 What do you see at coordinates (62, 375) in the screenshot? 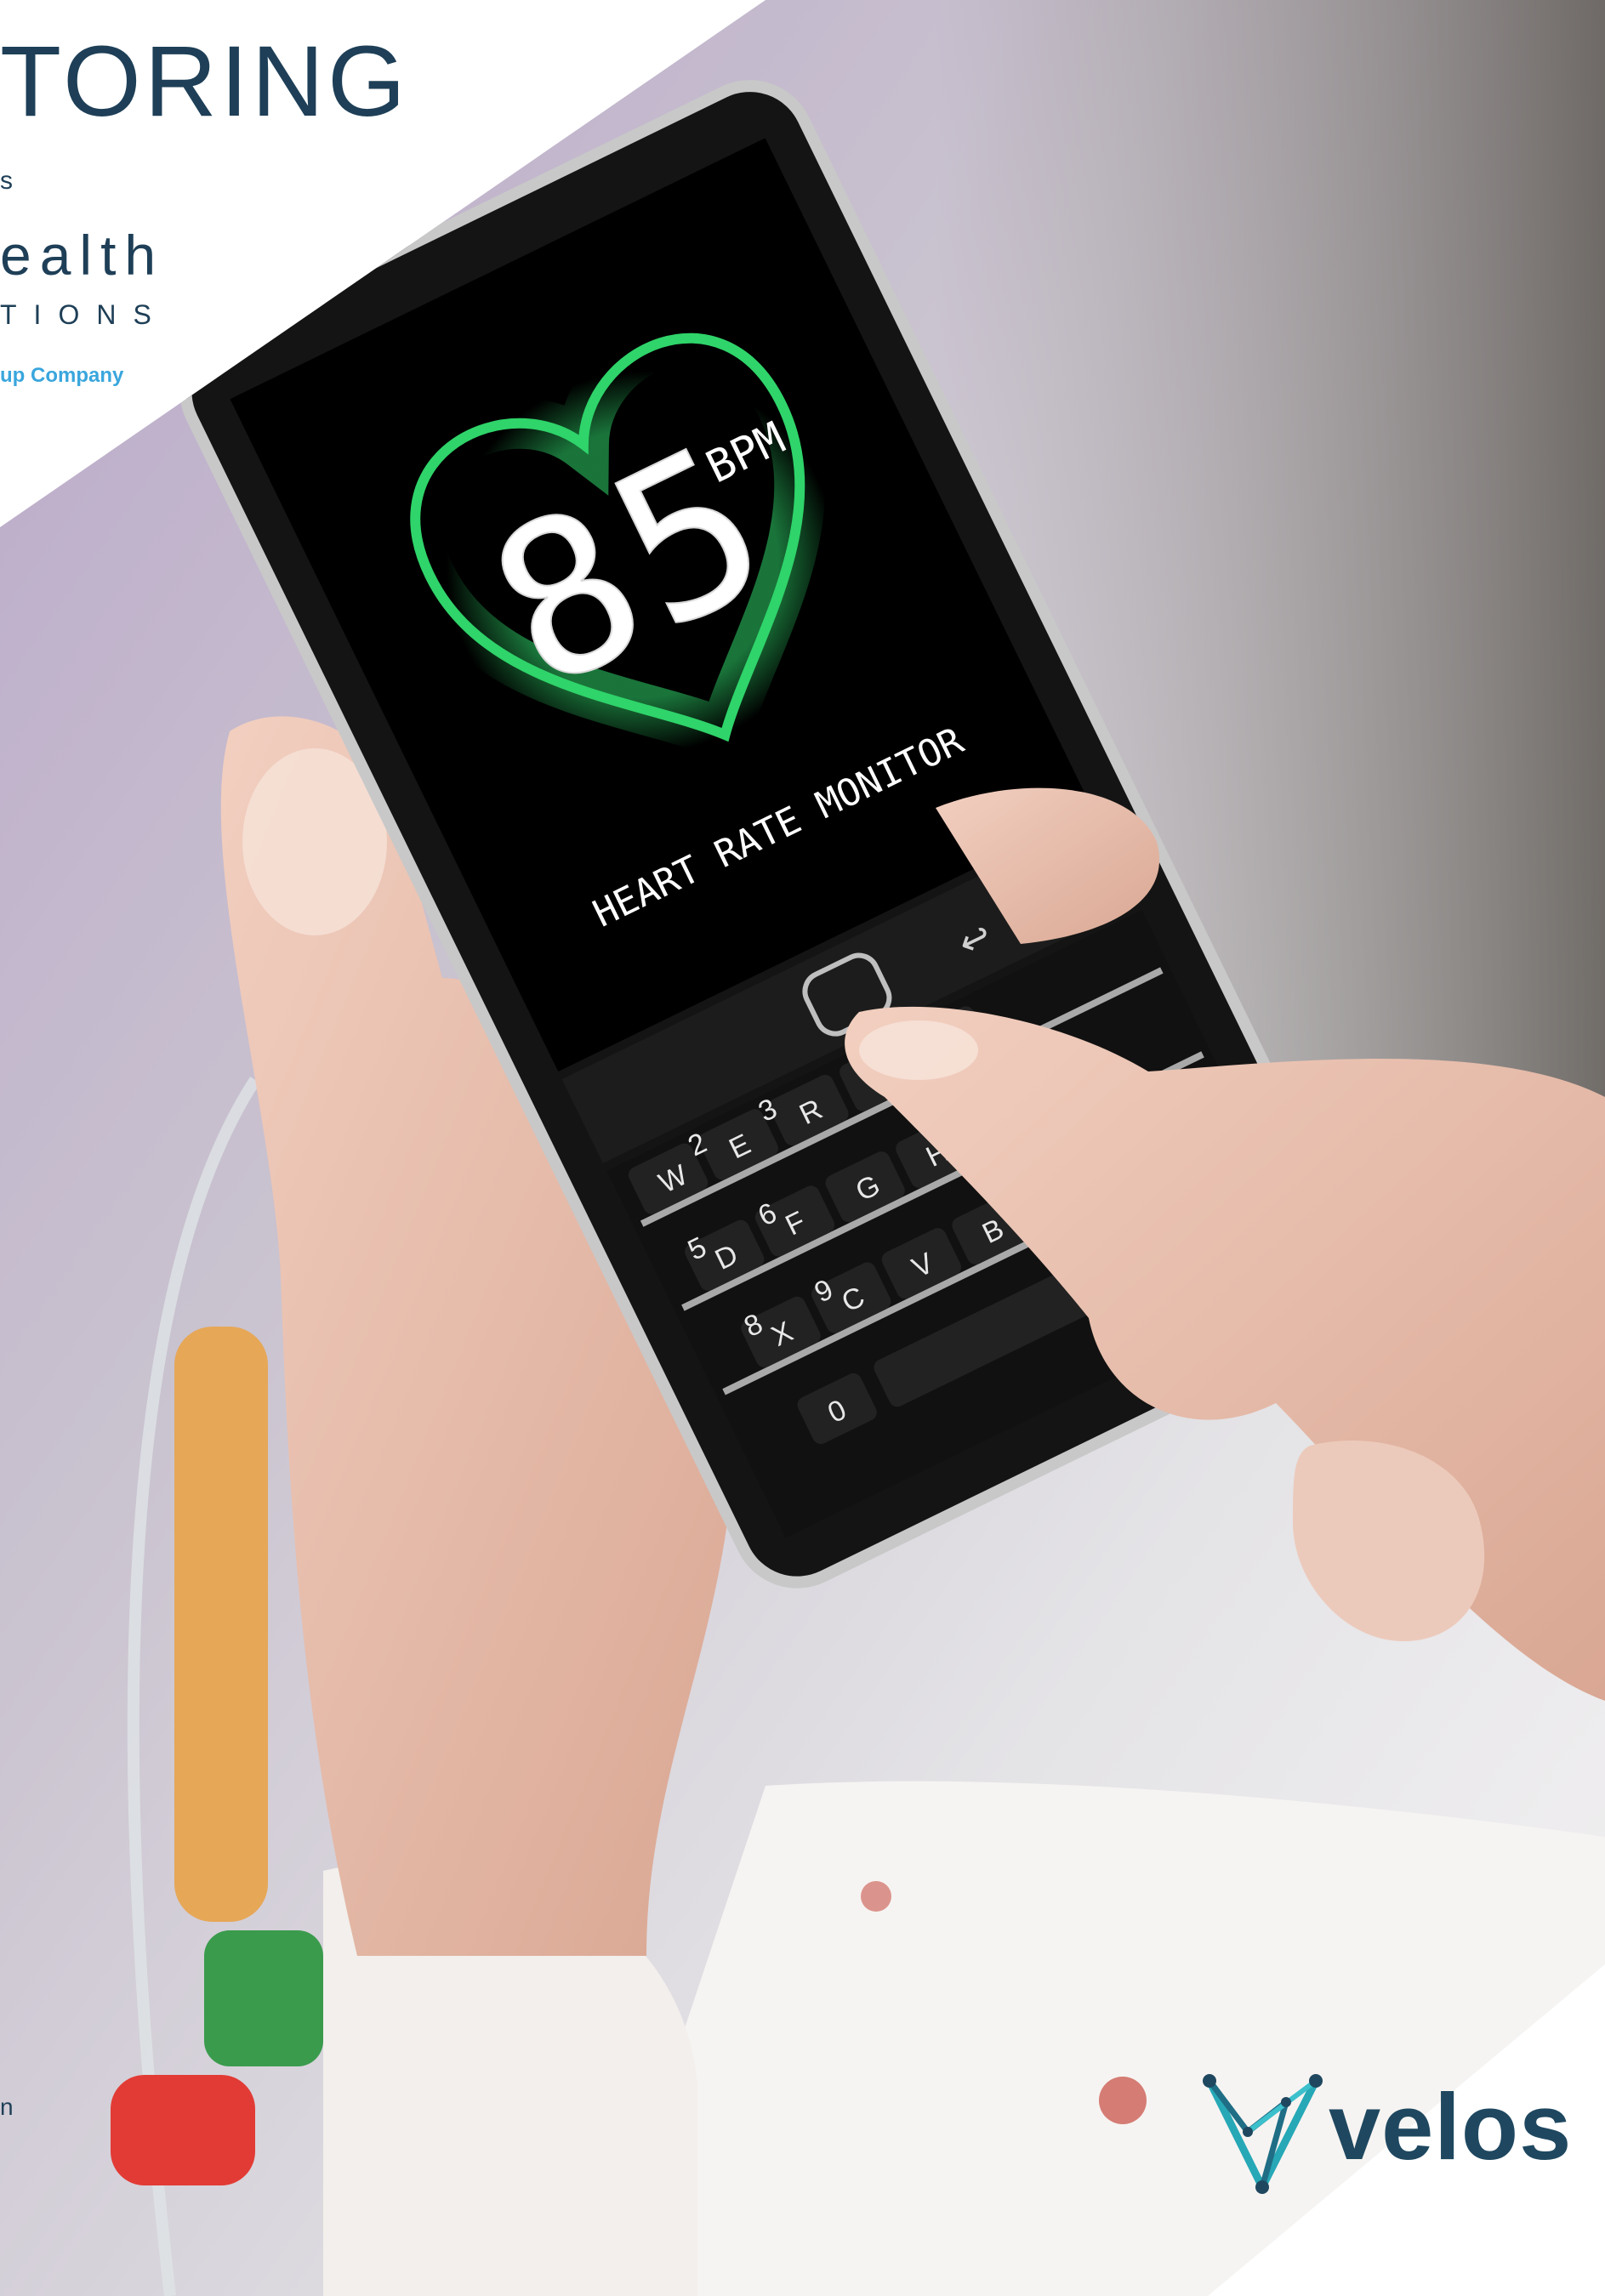
I see `brand-tagline: up Company` at bounding box center [62, 375].